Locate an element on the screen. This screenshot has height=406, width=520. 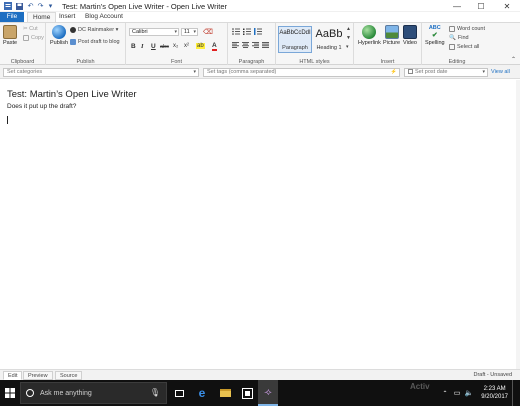
paste-button: Paste is located at coordinates (10, 35).